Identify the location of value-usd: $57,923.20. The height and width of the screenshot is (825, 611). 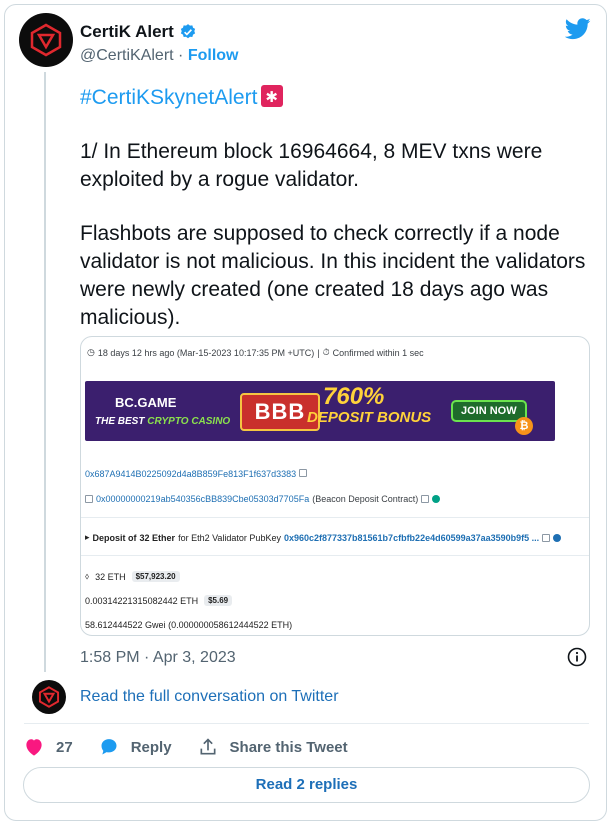
(155, 576).